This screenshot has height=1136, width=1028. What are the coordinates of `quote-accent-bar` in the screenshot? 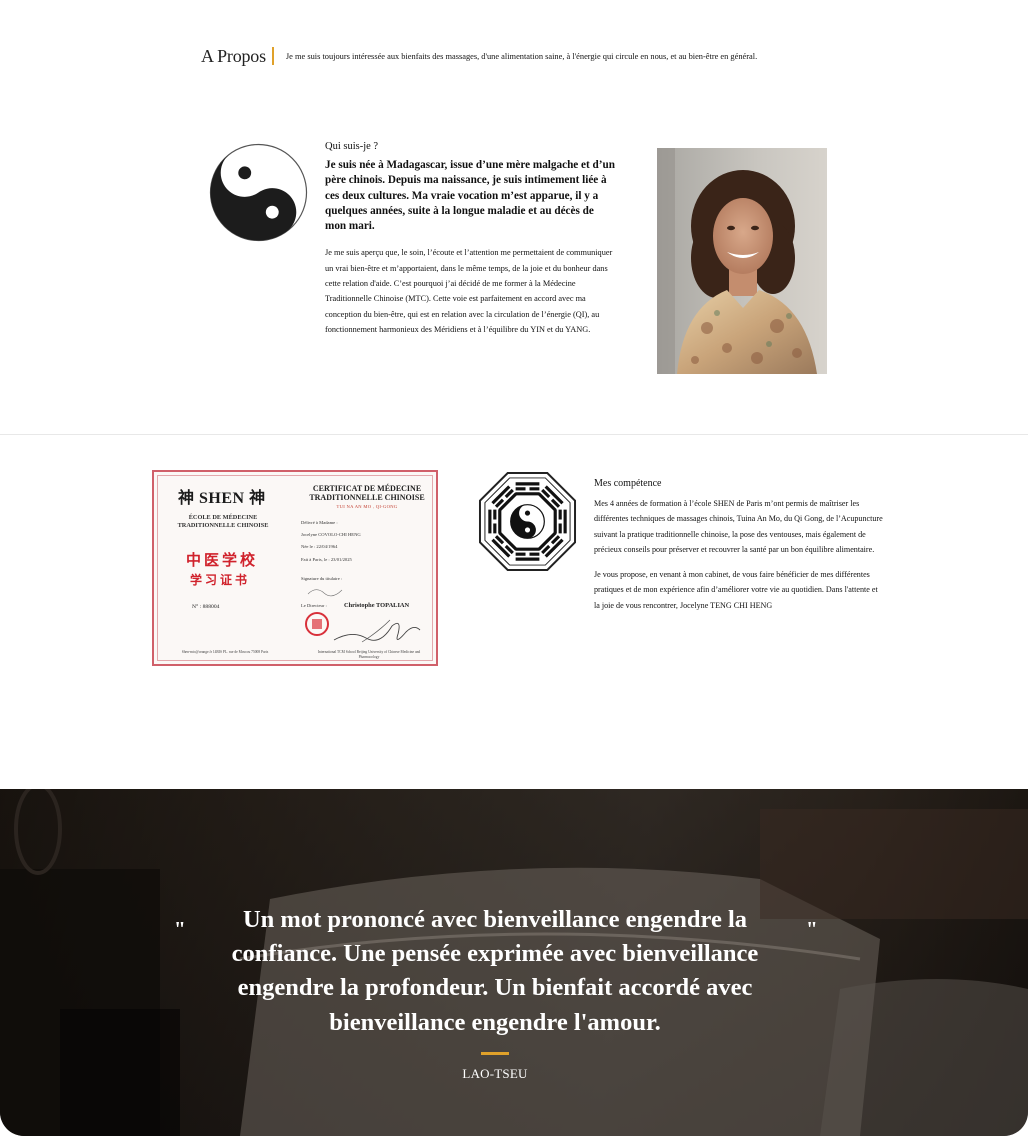 It's located at (495, 1053).